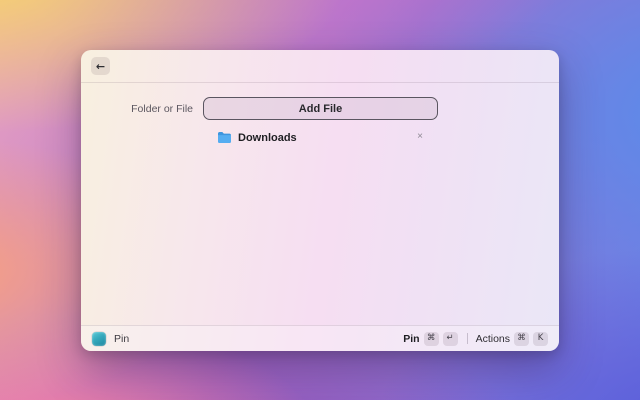  I want to click on back-button: ←, so click(100, 66).